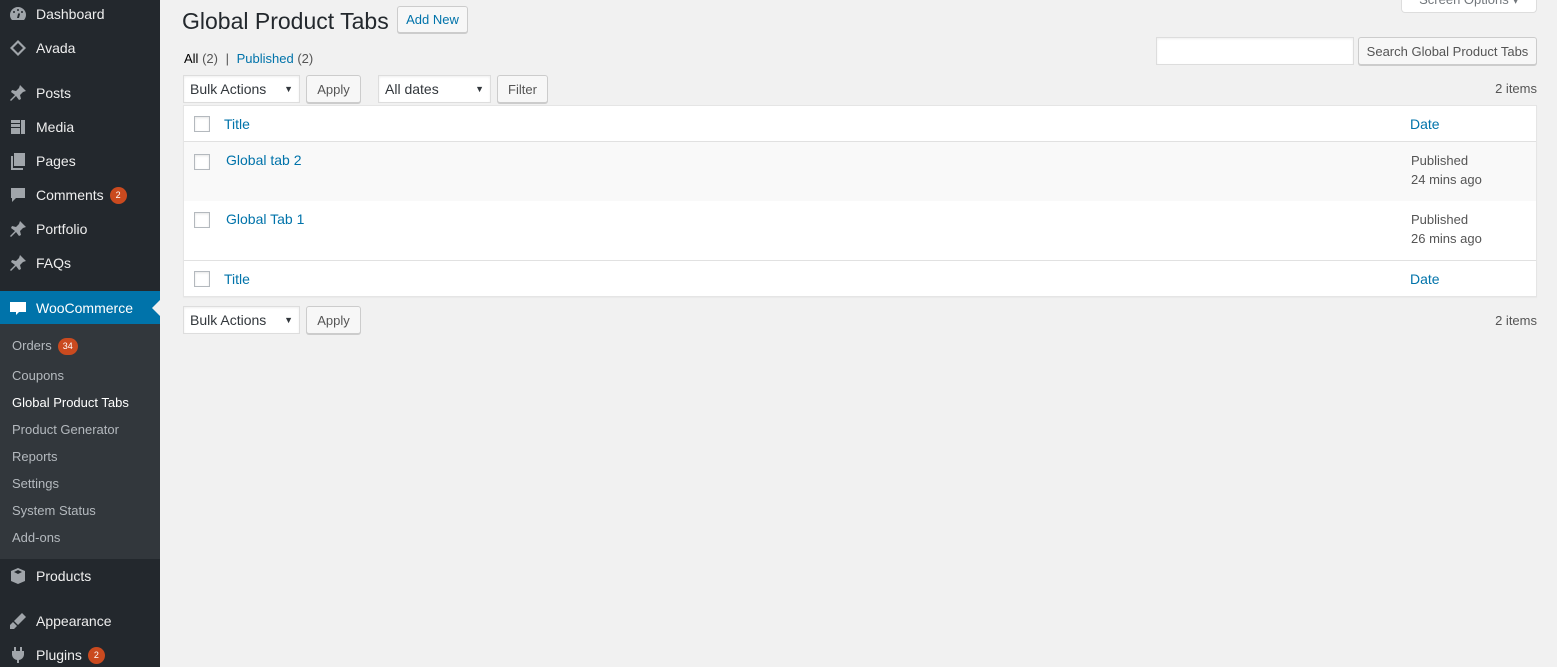  What do you see at coordinates (70, 14) in the screenshot?
I see `menu-label: Dashboard` at bounding box center [70, 14].